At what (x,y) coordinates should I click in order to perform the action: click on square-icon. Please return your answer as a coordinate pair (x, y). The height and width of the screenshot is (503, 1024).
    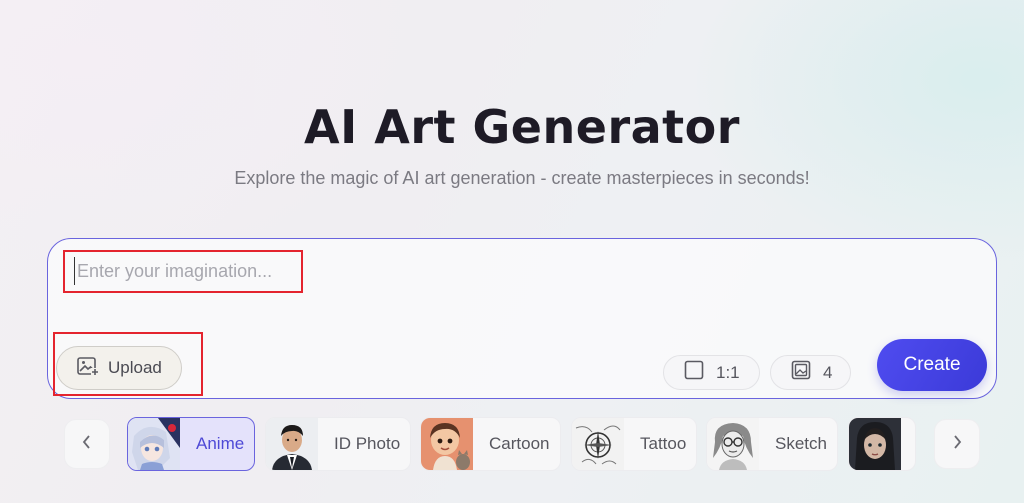
    Looking at the image, I should click on (694, 372).